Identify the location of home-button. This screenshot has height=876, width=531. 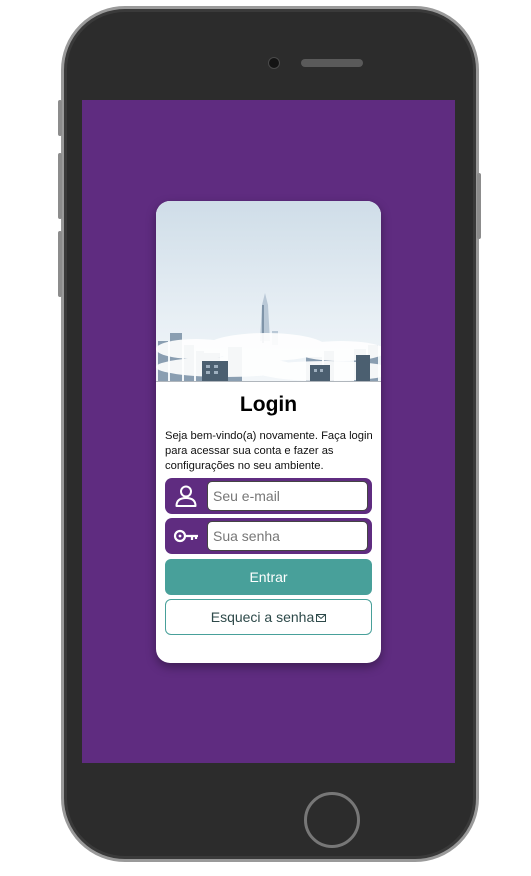
(332, 820).